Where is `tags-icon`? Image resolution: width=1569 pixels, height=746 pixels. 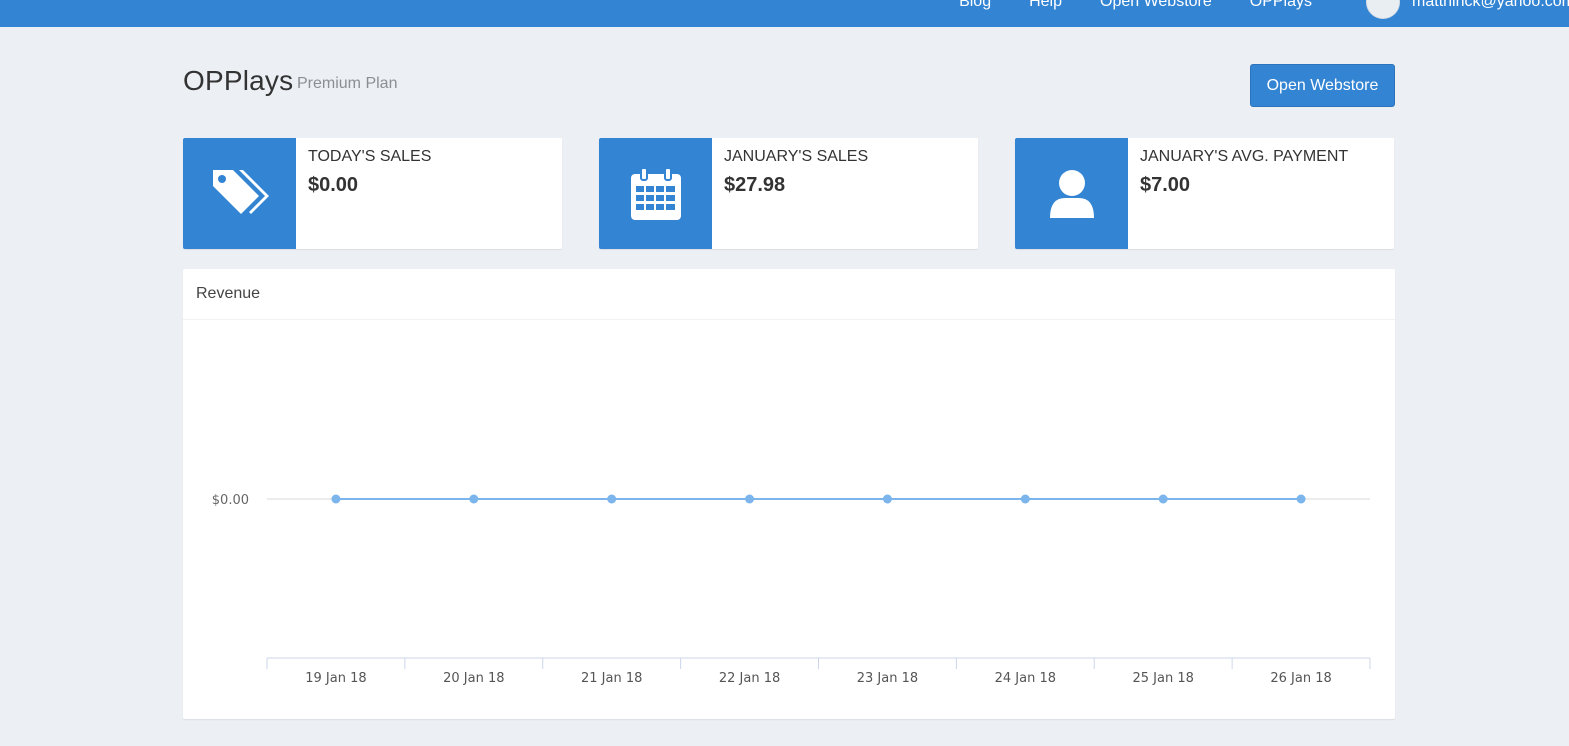
tags-icon is located at coordinates (239, 193).